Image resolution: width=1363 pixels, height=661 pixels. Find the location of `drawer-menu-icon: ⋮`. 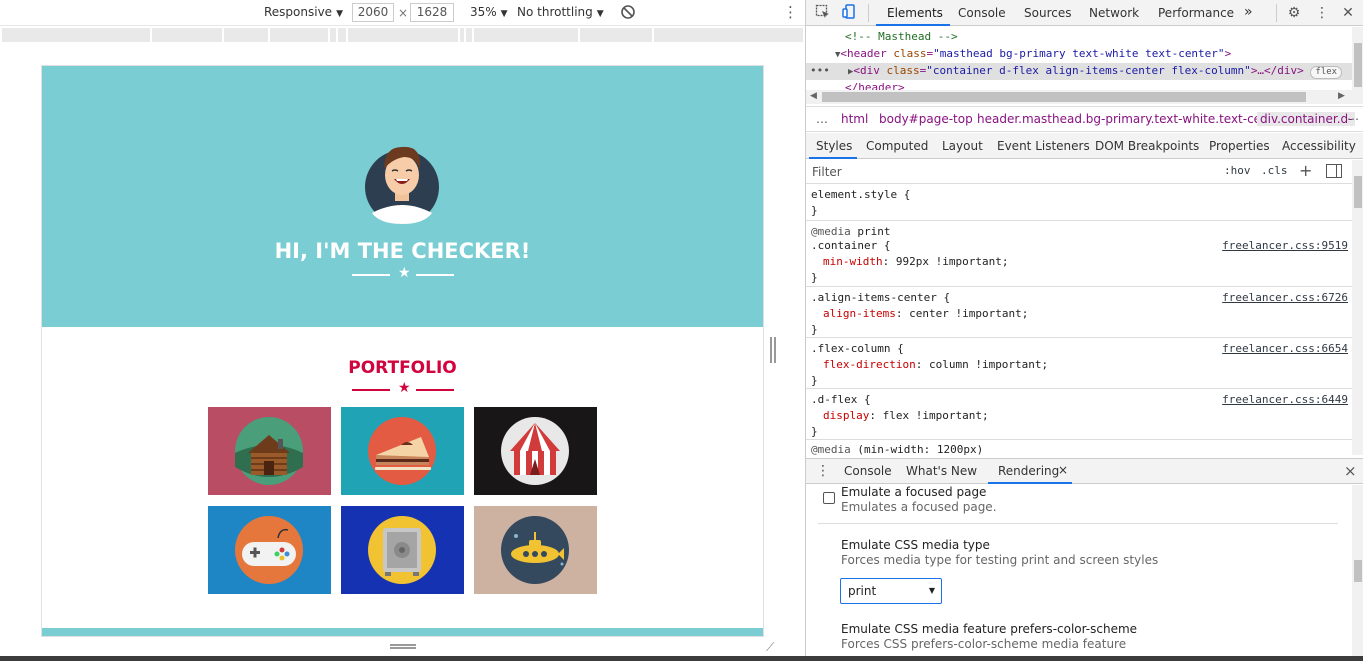

drawer-menu-icon: ⋮ is located at coordinates (823, 471).